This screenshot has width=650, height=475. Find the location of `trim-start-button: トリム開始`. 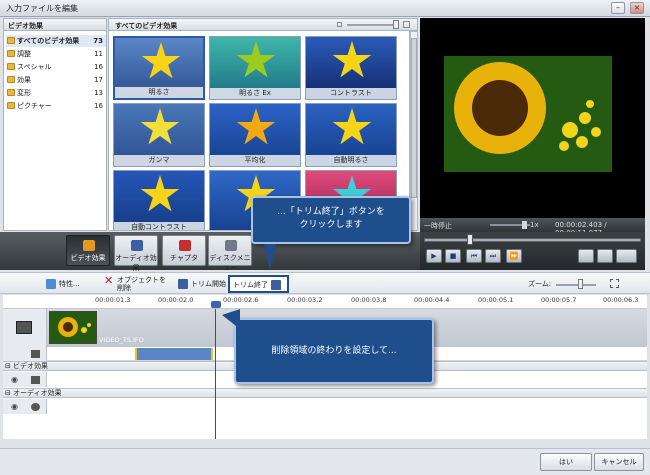

trim-start-button: トリム開始 is located at coordinates (202, 284).